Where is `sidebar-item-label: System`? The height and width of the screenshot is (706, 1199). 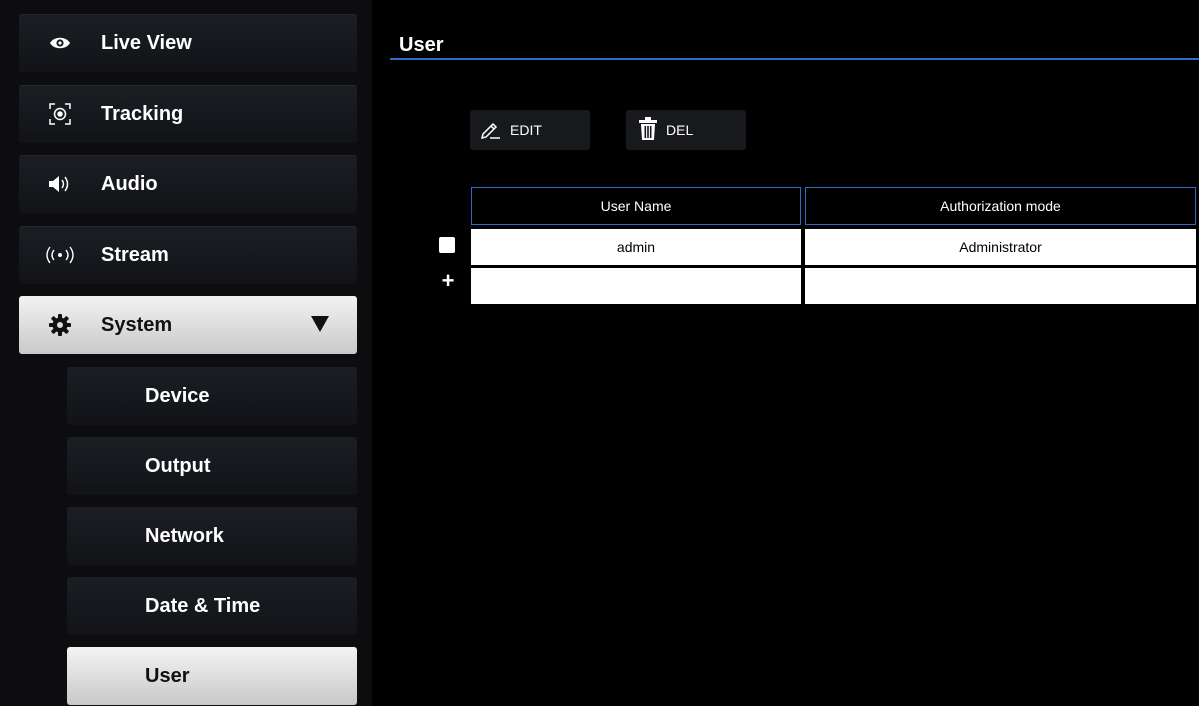 sidebar-item-label: System is located at coordinates (137, 324).